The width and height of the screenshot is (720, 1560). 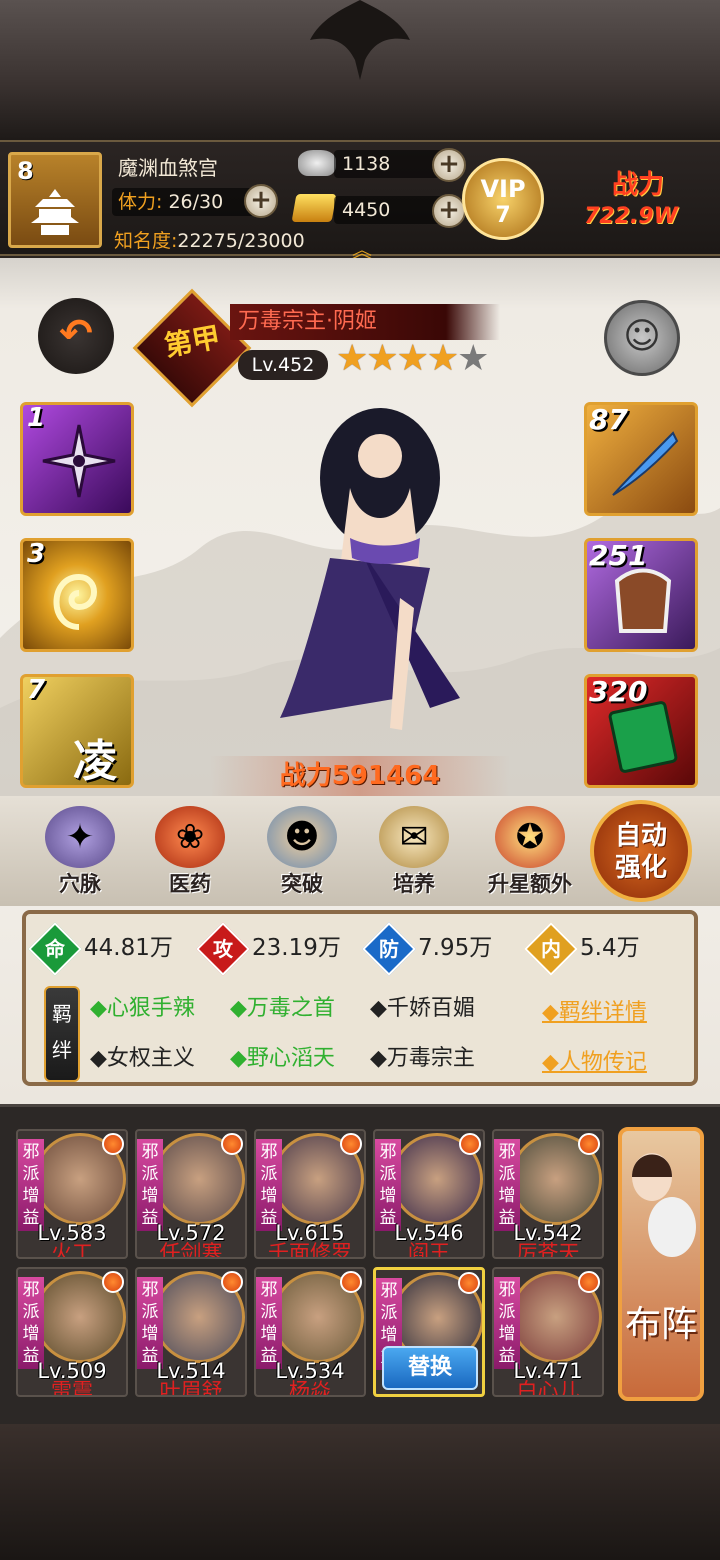 I want to click on stat-attack-value: 23.19万, so click(x=296, y=948).